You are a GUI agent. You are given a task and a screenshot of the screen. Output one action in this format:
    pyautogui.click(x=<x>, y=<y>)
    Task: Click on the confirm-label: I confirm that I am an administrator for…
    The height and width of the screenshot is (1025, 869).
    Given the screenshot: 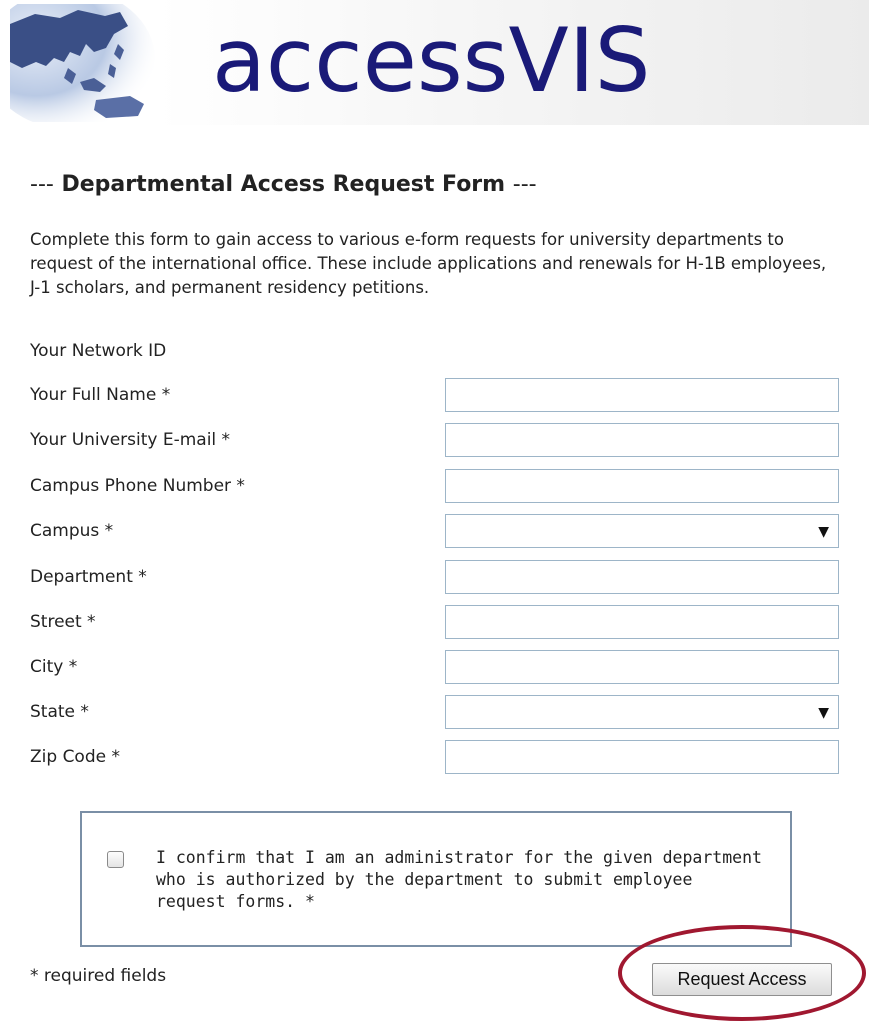 What is the action you would take?
    pyautogui.click(x=459, y=879)
    